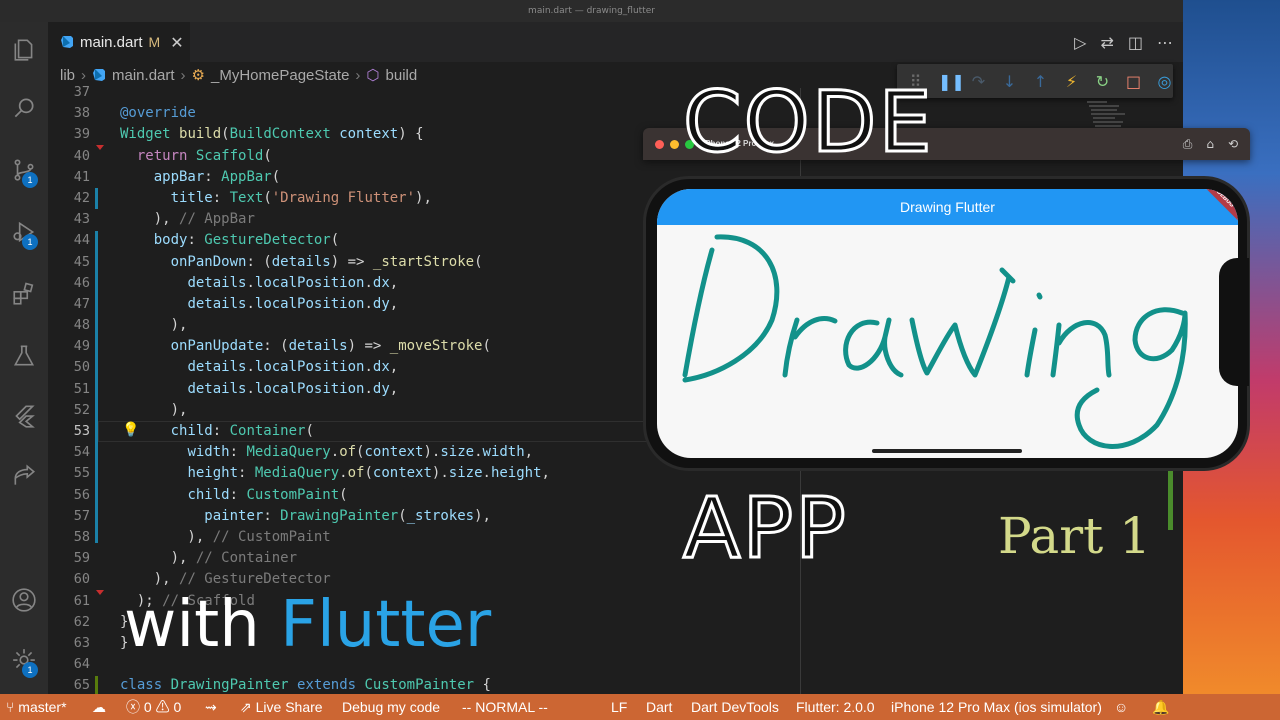  Describe the element at coordinates (280, 75) in the screenshot. I see `breadcrumb-class: _MyHomePageState` at that location.